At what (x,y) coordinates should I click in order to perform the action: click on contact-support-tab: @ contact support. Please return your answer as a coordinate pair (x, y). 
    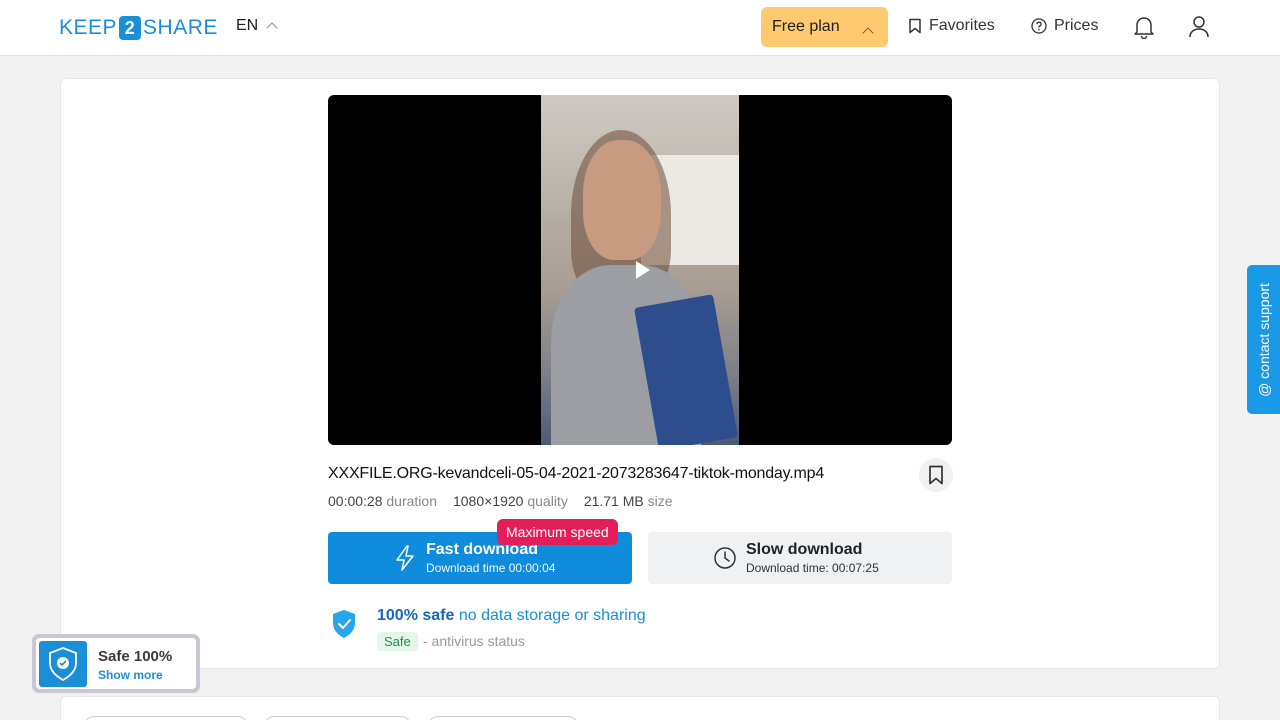
    Looking at the image, I should click on (1263, 339).